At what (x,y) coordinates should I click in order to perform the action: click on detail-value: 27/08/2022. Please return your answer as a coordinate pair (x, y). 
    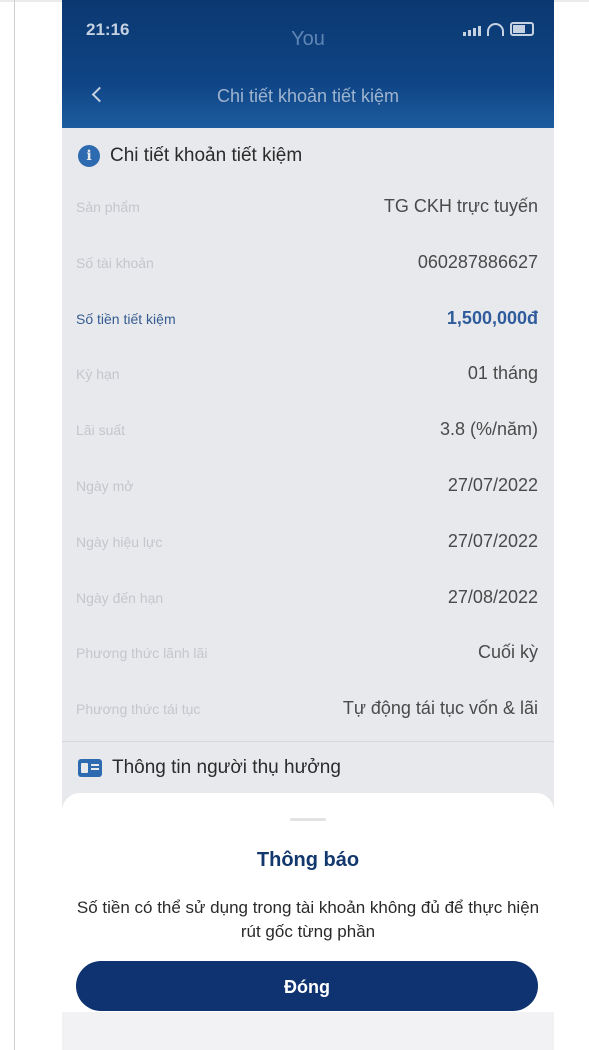
    Looking at the image, I should click on (492, 596).